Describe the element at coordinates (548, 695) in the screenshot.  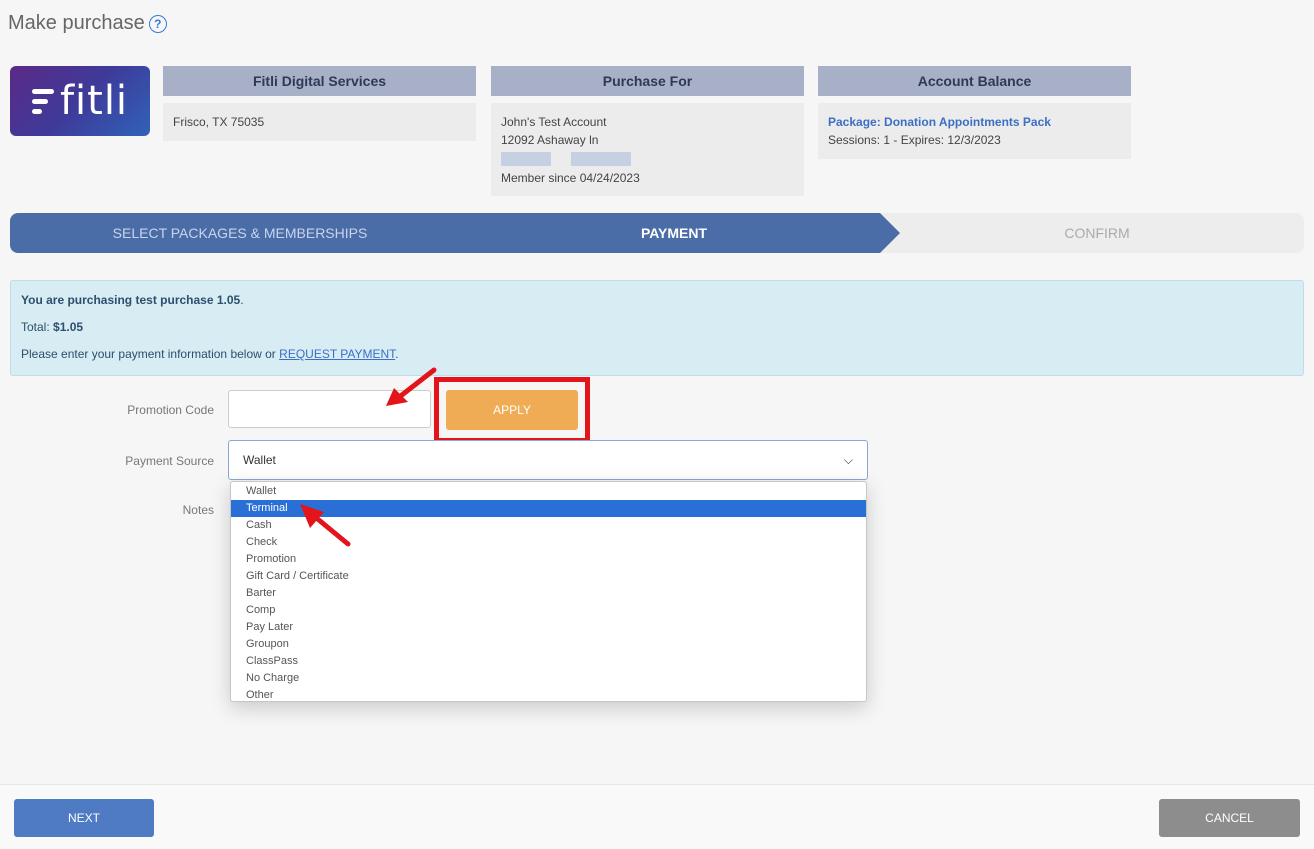
I see `option-other: Other` at that location.